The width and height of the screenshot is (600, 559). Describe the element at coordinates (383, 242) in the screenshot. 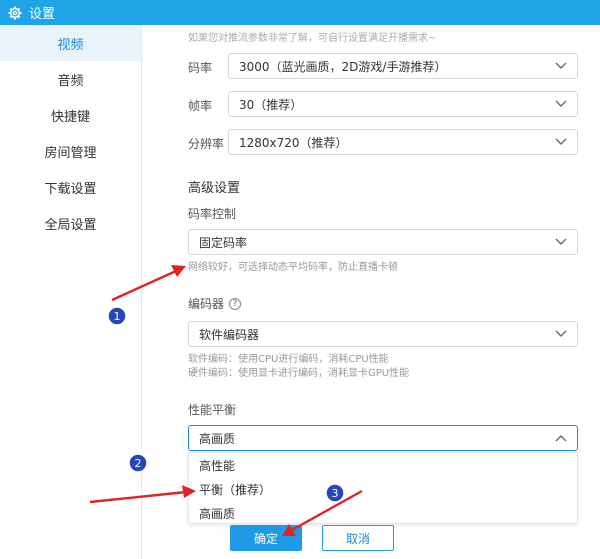

I see `rate-control-select: 固定码率` at that location.